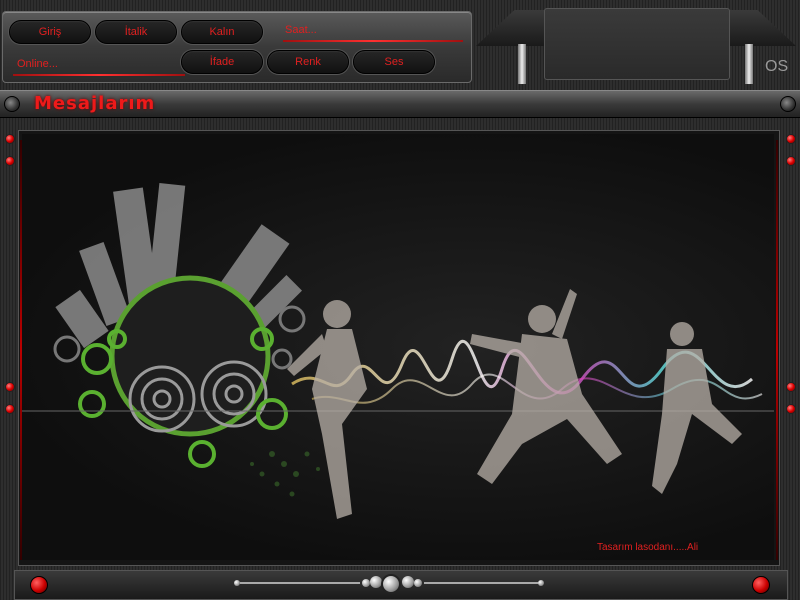 The width and height of the screenshot is (800, 600). I want to click on kalin-button: Kalın, so click(222, 32).